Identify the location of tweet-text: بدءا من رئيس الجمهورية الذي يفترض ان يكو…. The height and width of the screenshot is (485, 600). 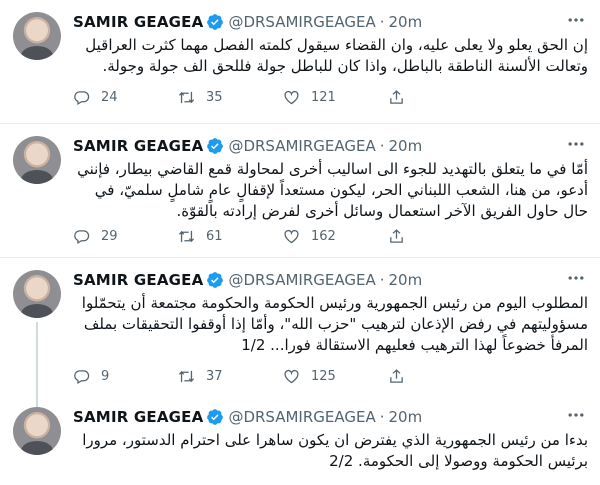
(335, 450).